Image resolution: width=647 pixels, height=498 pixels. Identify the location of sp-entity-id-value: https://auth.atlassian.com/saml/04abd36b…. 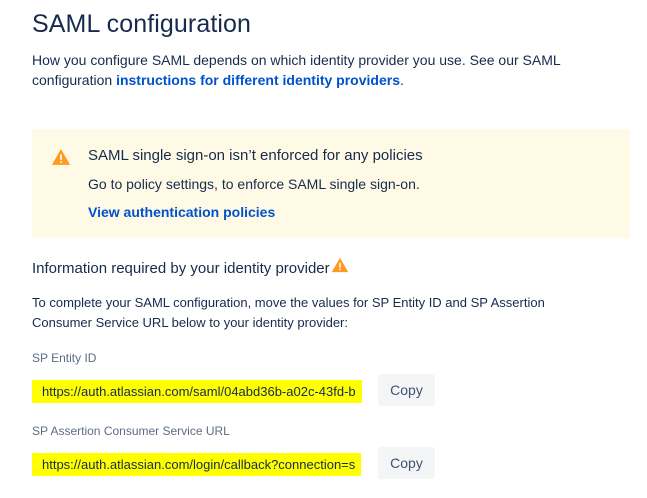
(197, 391).